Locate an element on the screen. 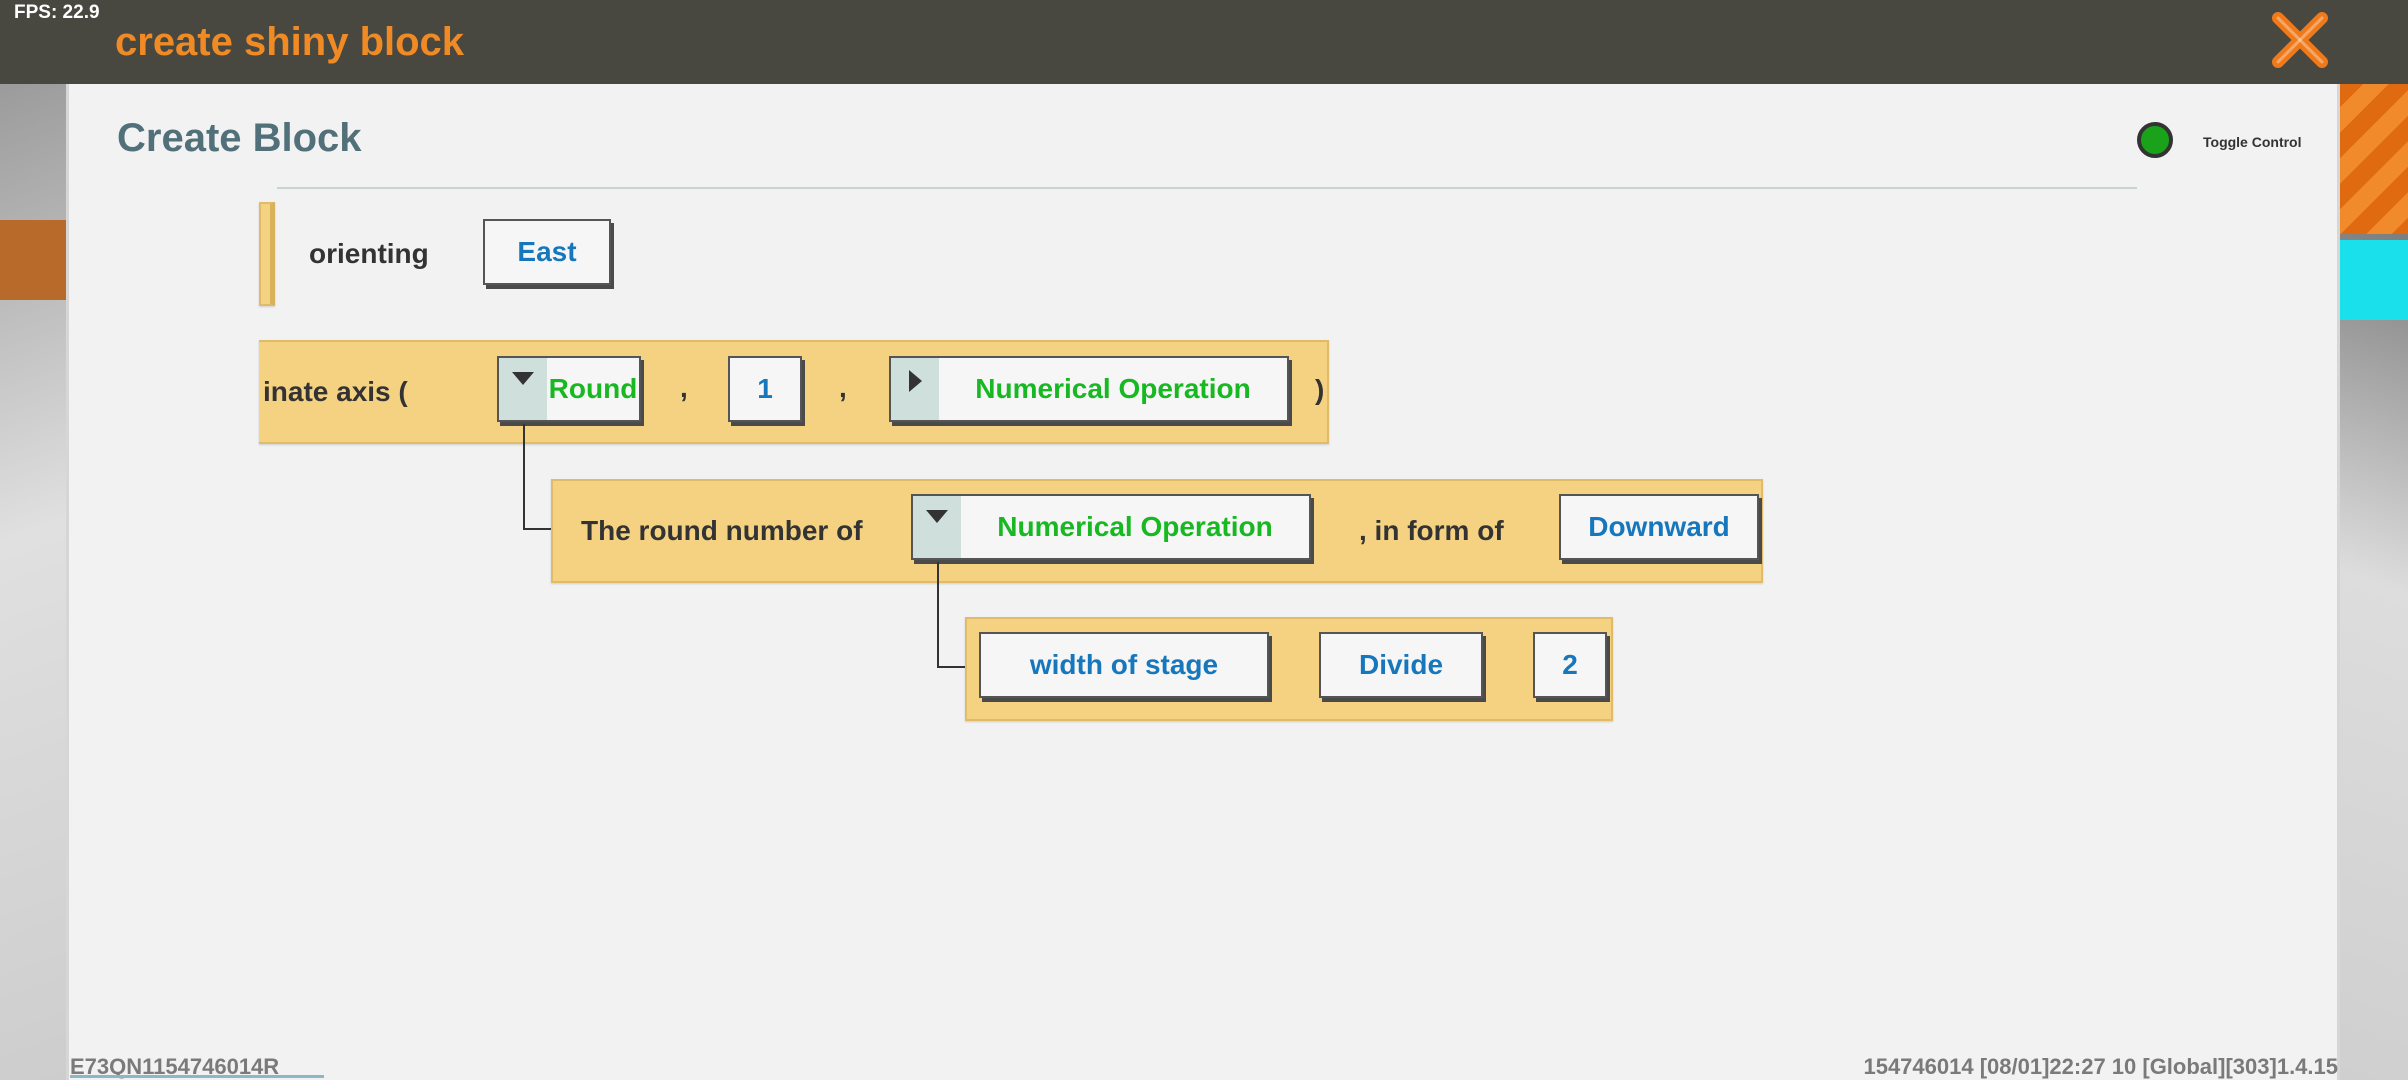  toggle-control-label: Toggle Control is located at coordinates (2252, 142).